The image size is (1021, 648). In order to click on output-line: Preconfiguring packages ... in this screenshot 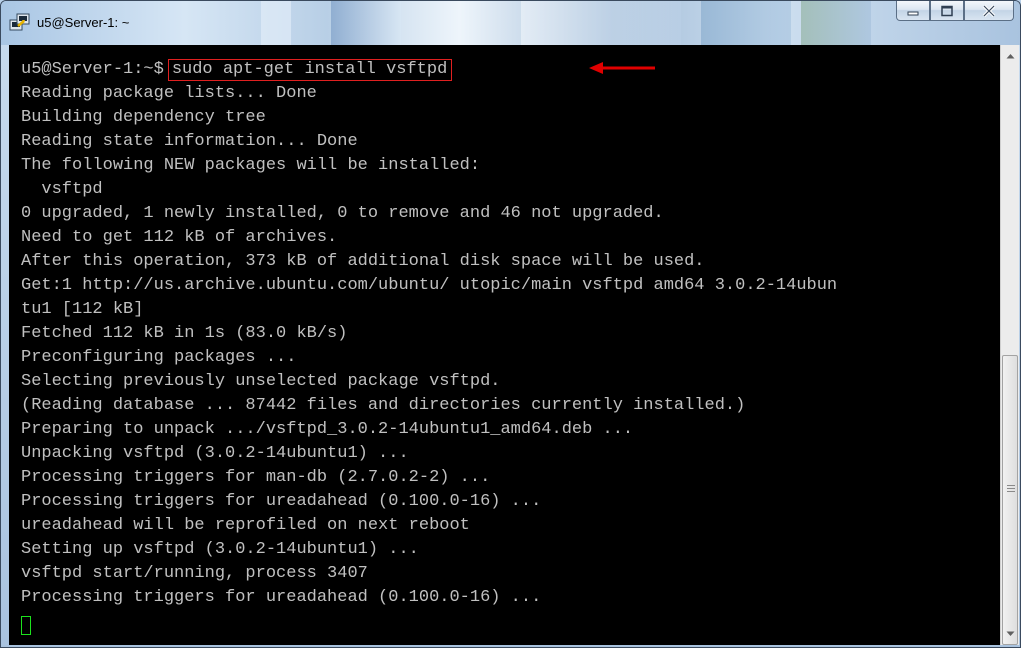, I will do `click(159, 357)`.